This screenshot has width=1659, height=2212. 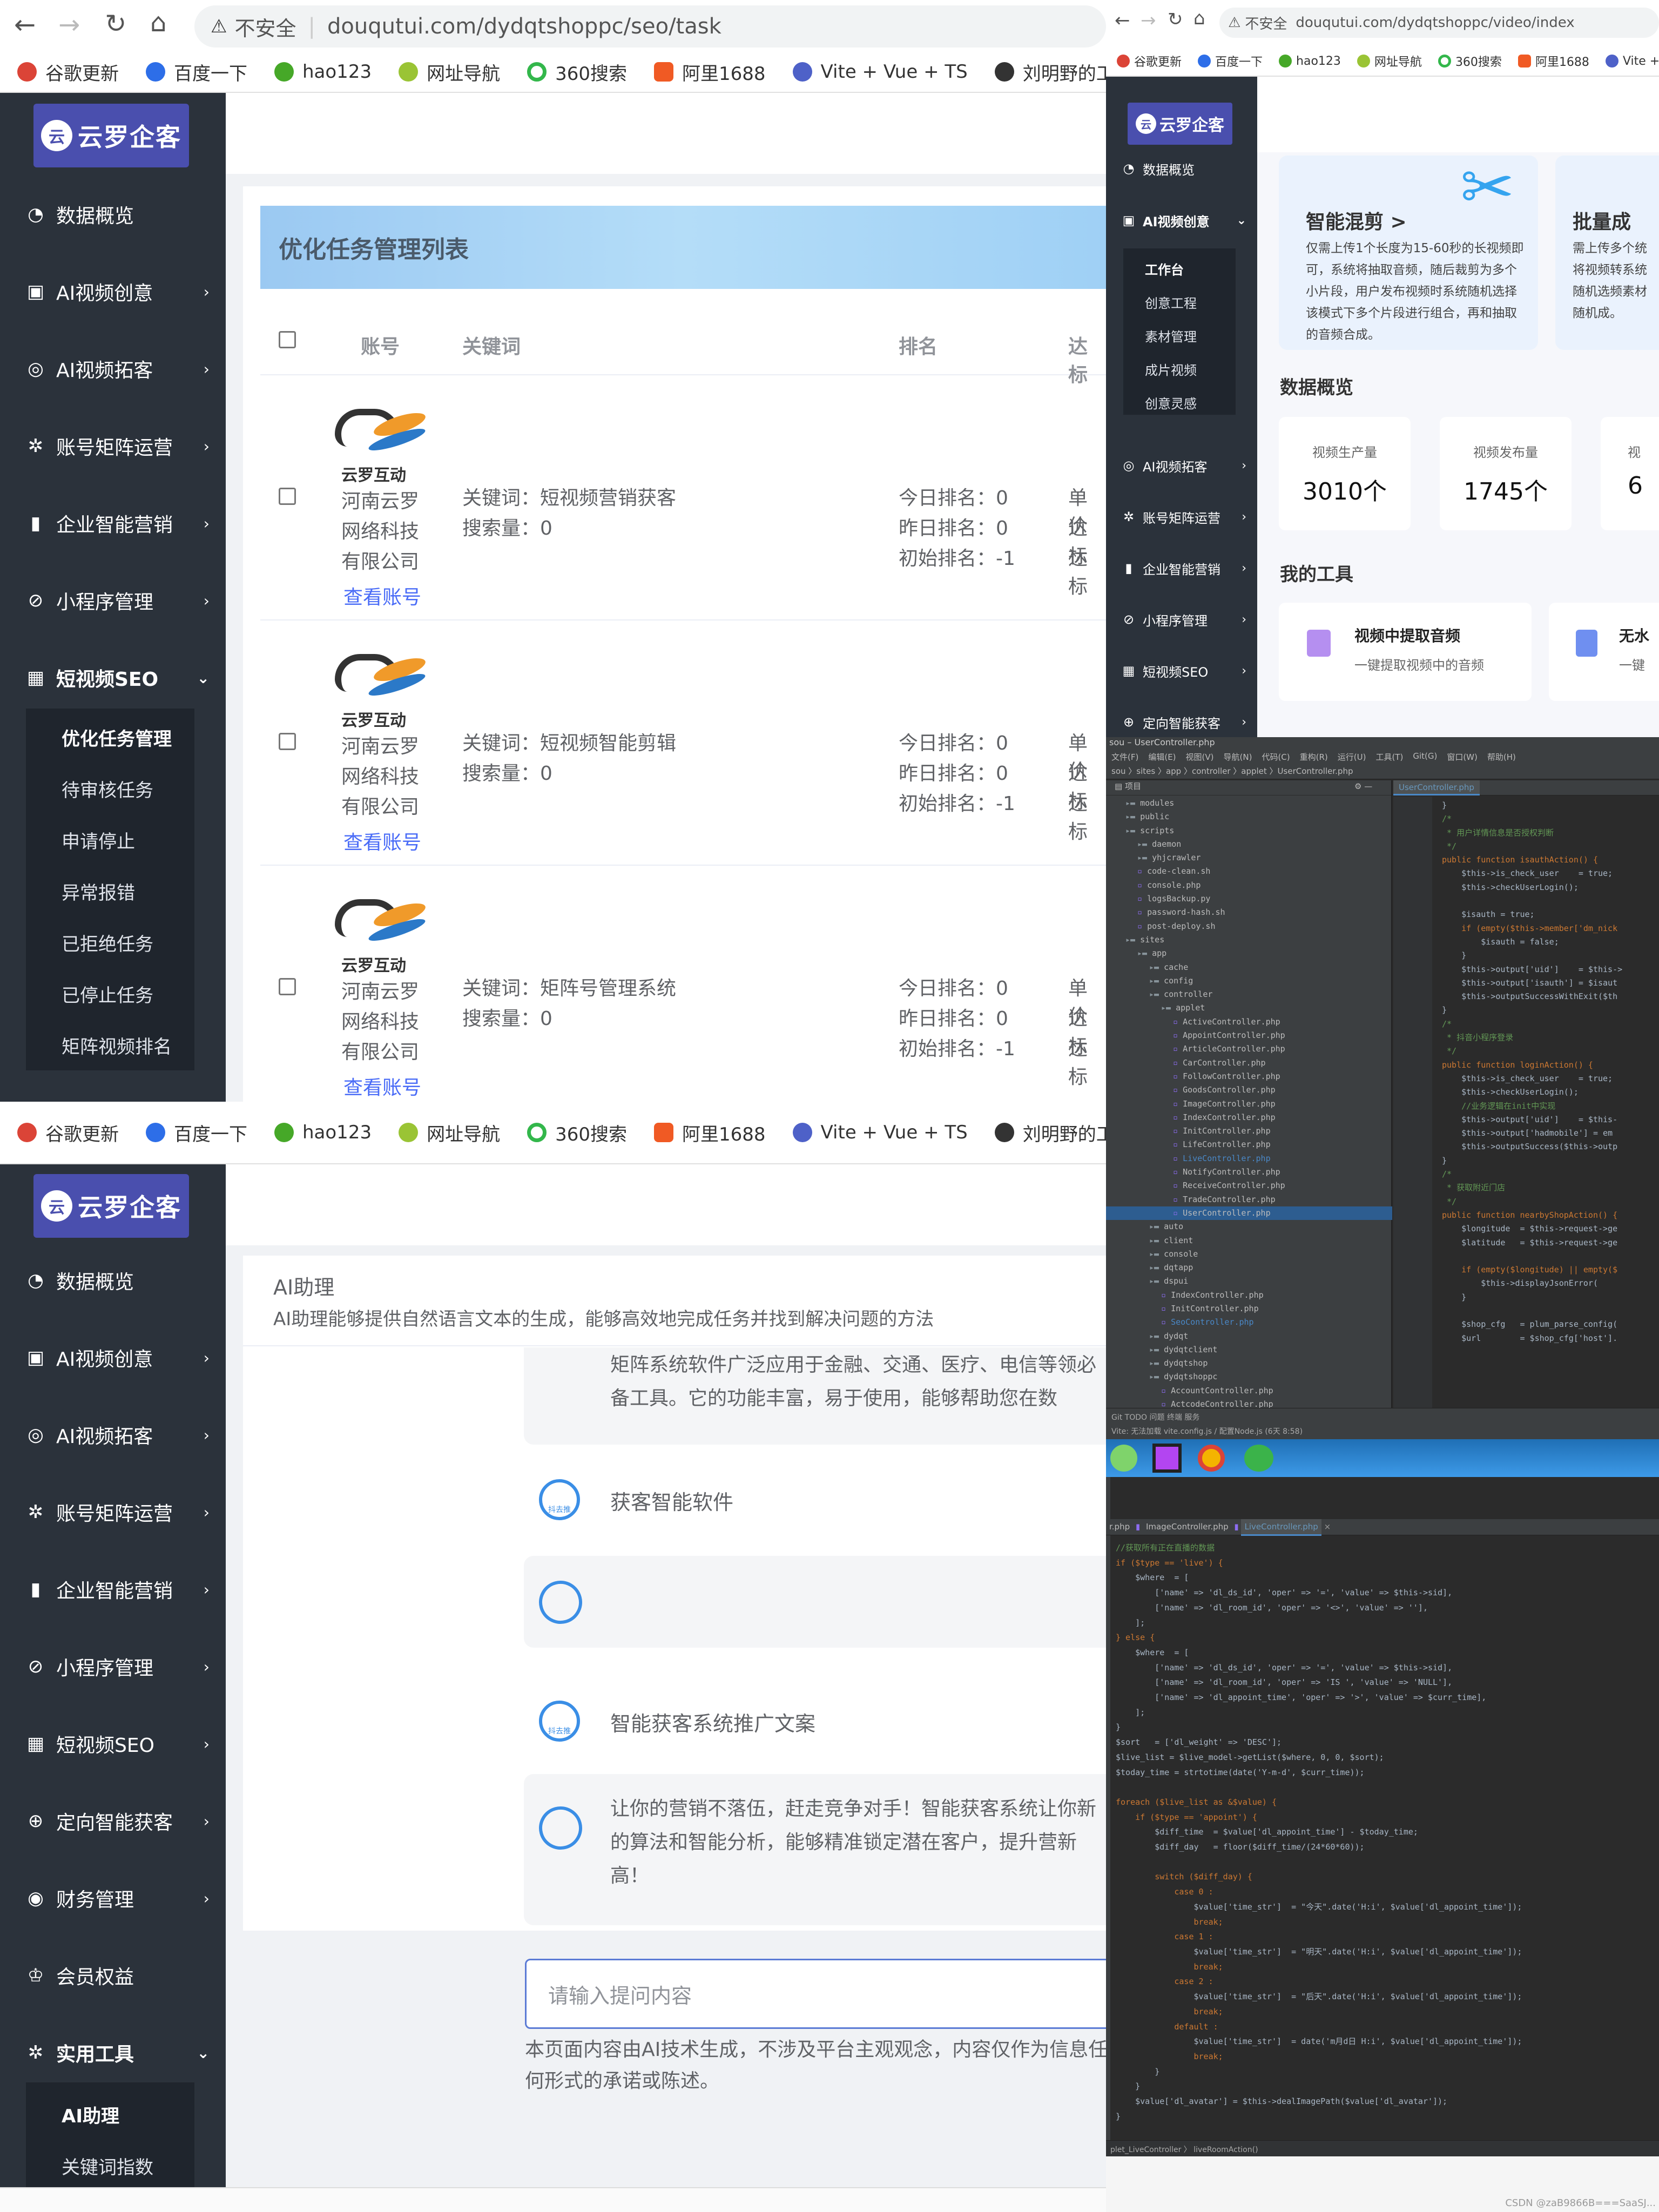 What do you see at coordinates (1249, 817) in the screenshot?
I see `tree-item: ▸▬ public` at bounding box center [1249, 817].